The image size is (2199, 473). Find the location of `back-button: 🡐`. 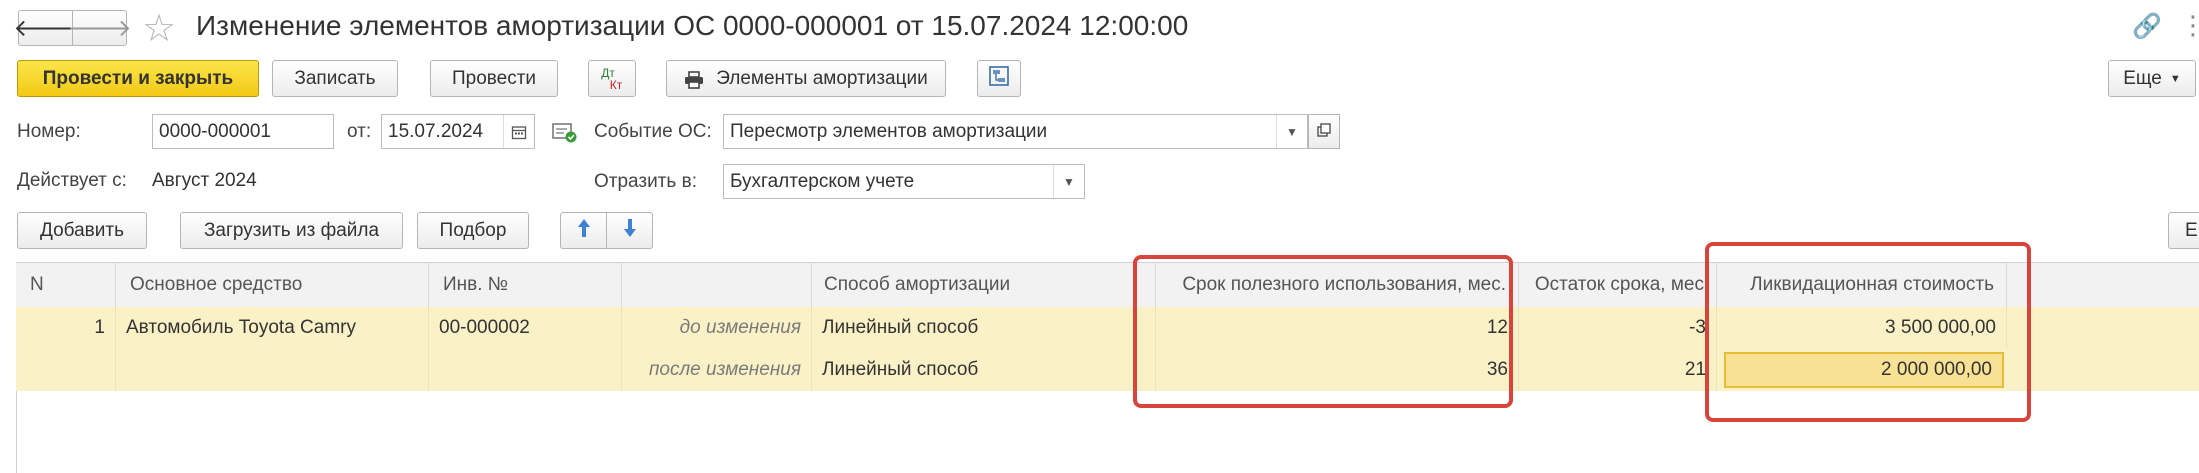

back-button: 🡐 is located at coordinates (45, 28).